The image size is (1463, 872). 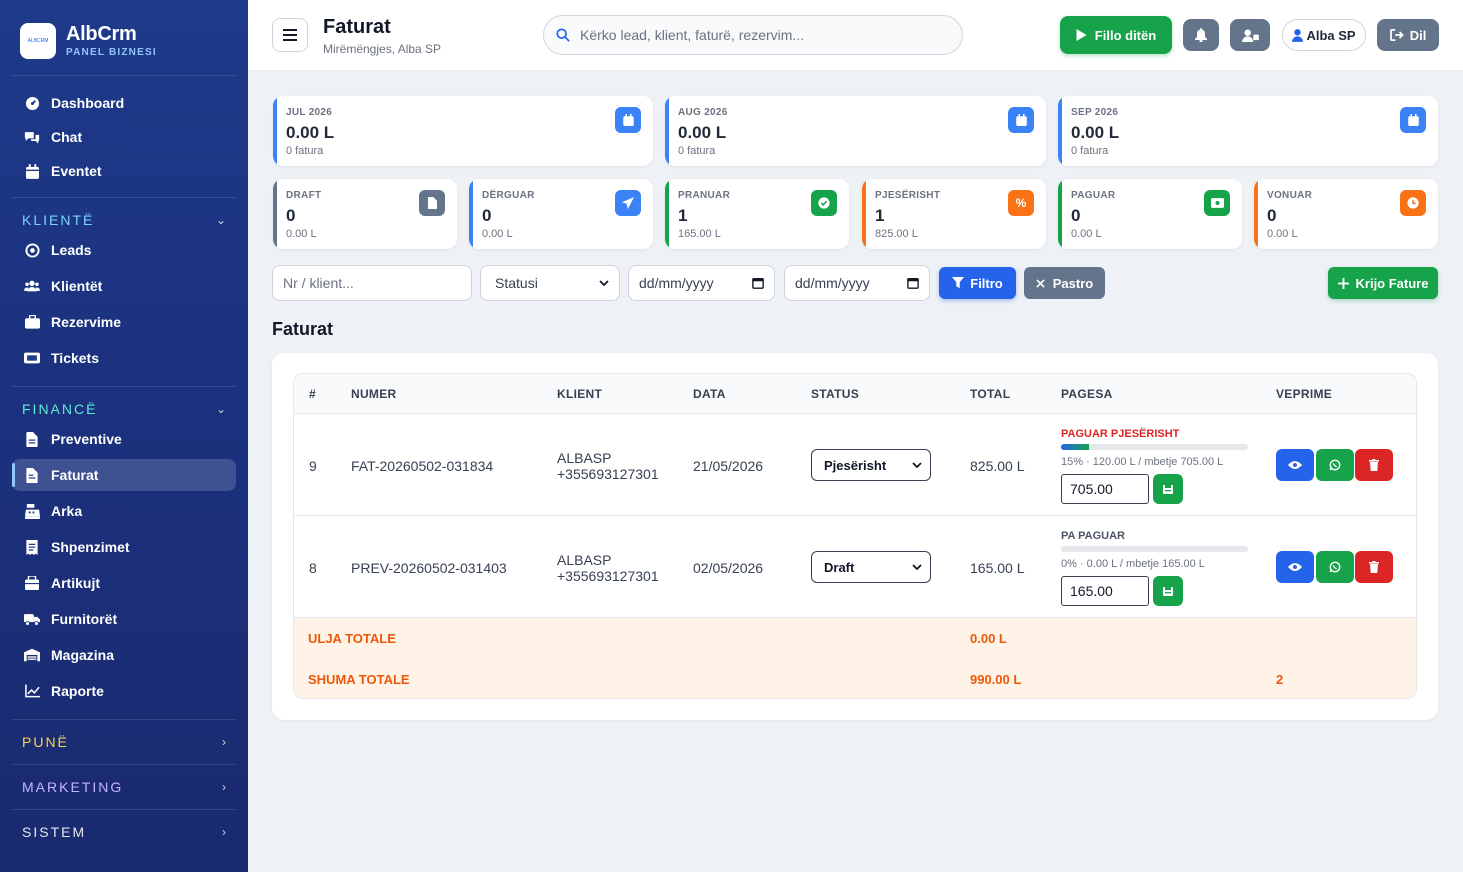 What do you see at coordinates (913, 283) in the screenshot?
I see `calendar-icon` at bounding box center [913, 283].